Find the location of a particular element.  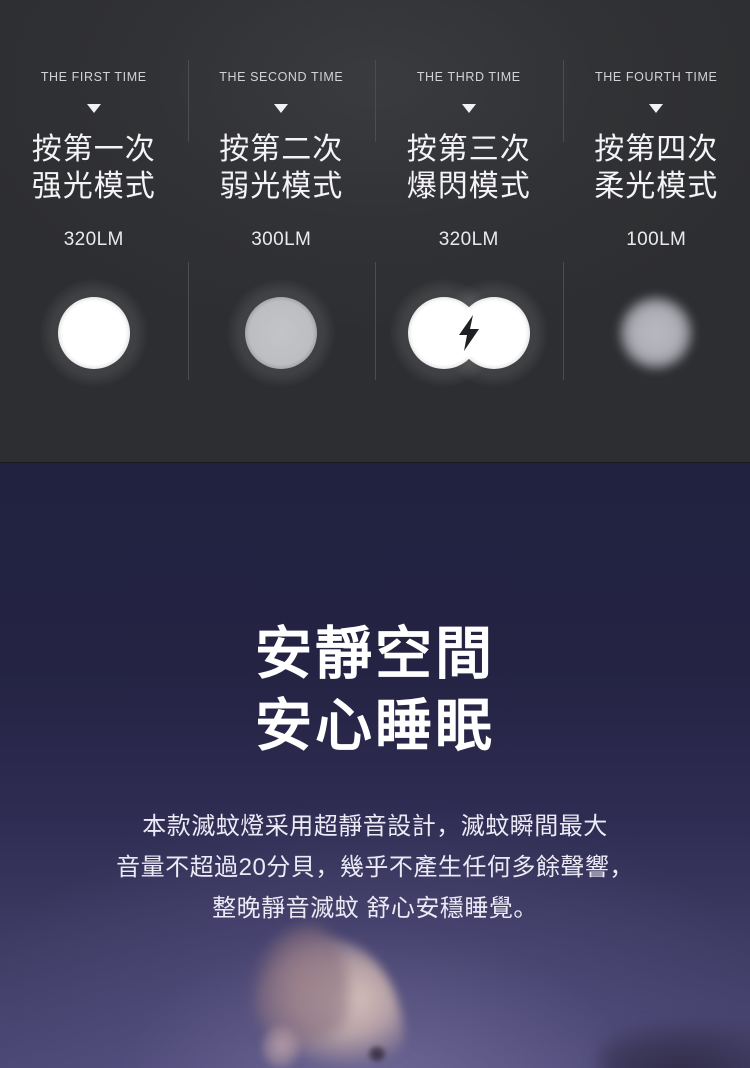

lightning-bolt-icon is located at coordinates (468, 333).